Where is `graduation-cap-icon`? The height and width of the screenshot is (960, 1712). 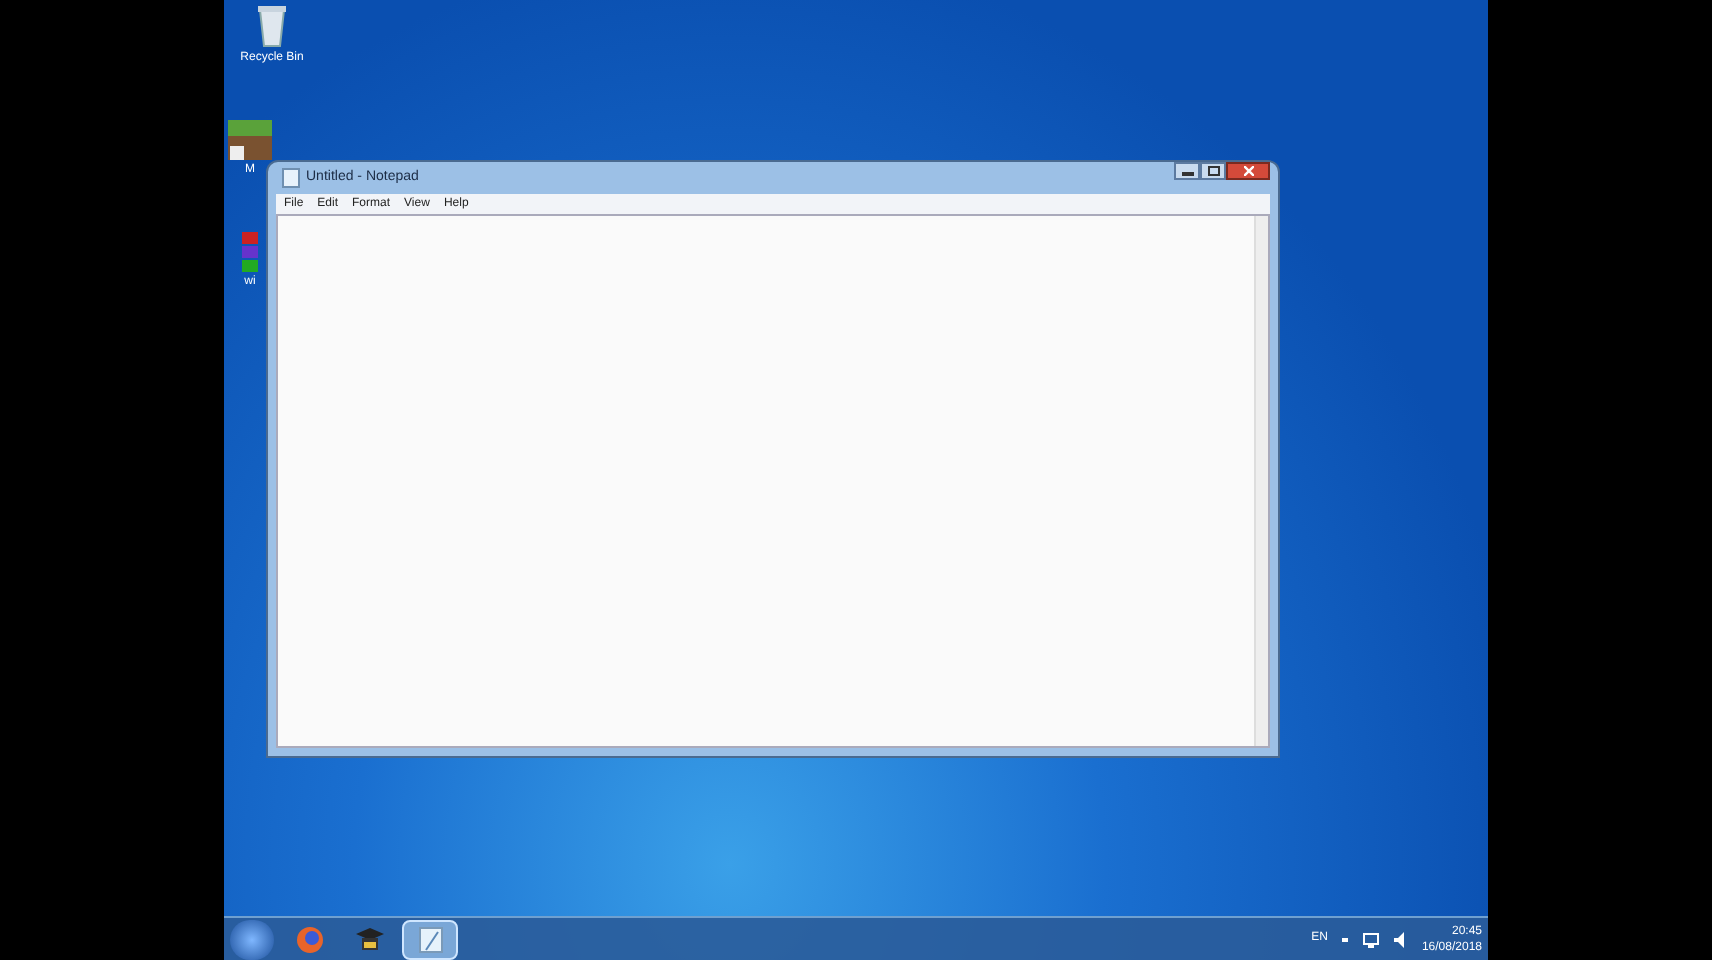 graduation-cap-icon is located at coordinates (370, 939).